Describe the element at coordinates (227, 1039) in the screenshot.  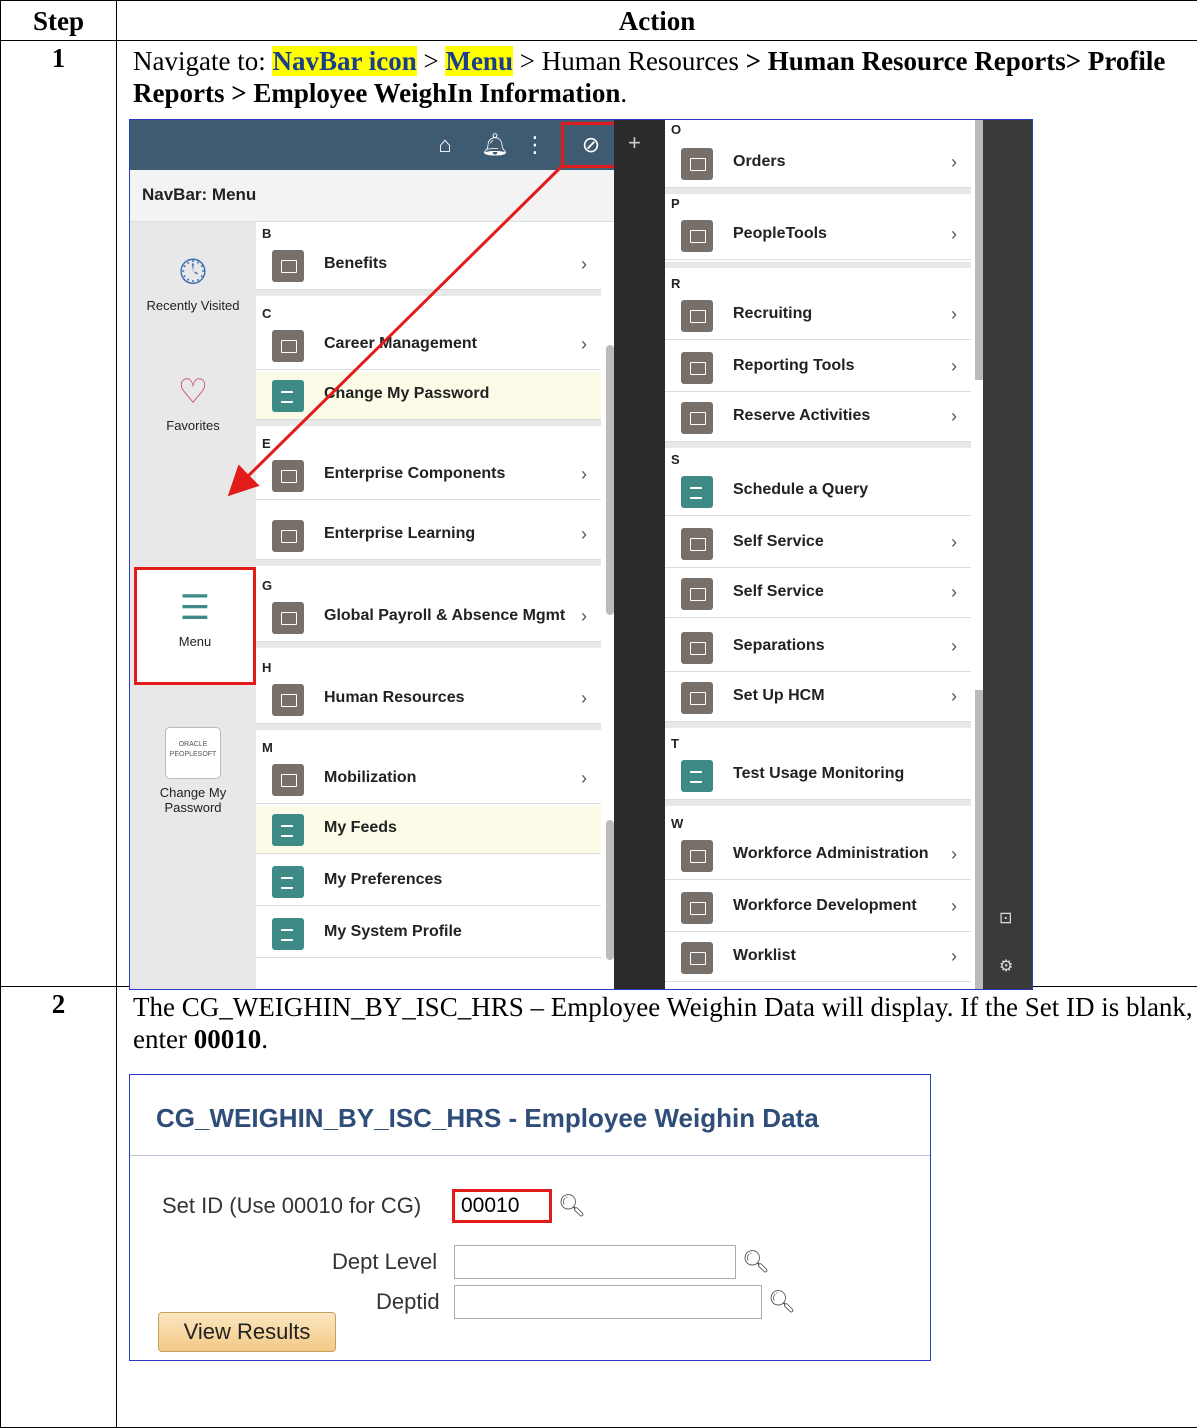
I see `step-value: 00010` at that location.